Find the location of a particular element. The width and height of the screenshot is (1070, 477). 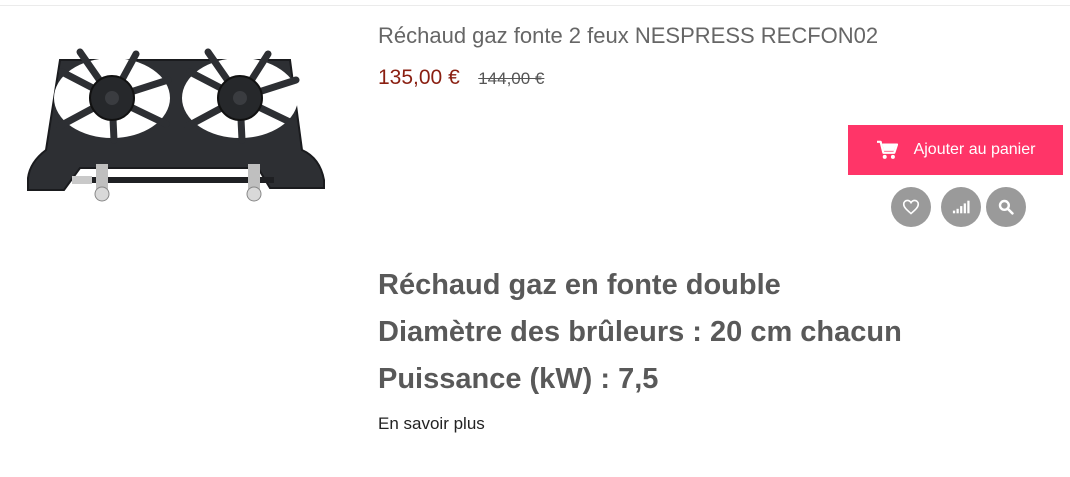

description-line: Diamètre des brûleurs : 20 cm chacun is located at coordinates (640, 332).